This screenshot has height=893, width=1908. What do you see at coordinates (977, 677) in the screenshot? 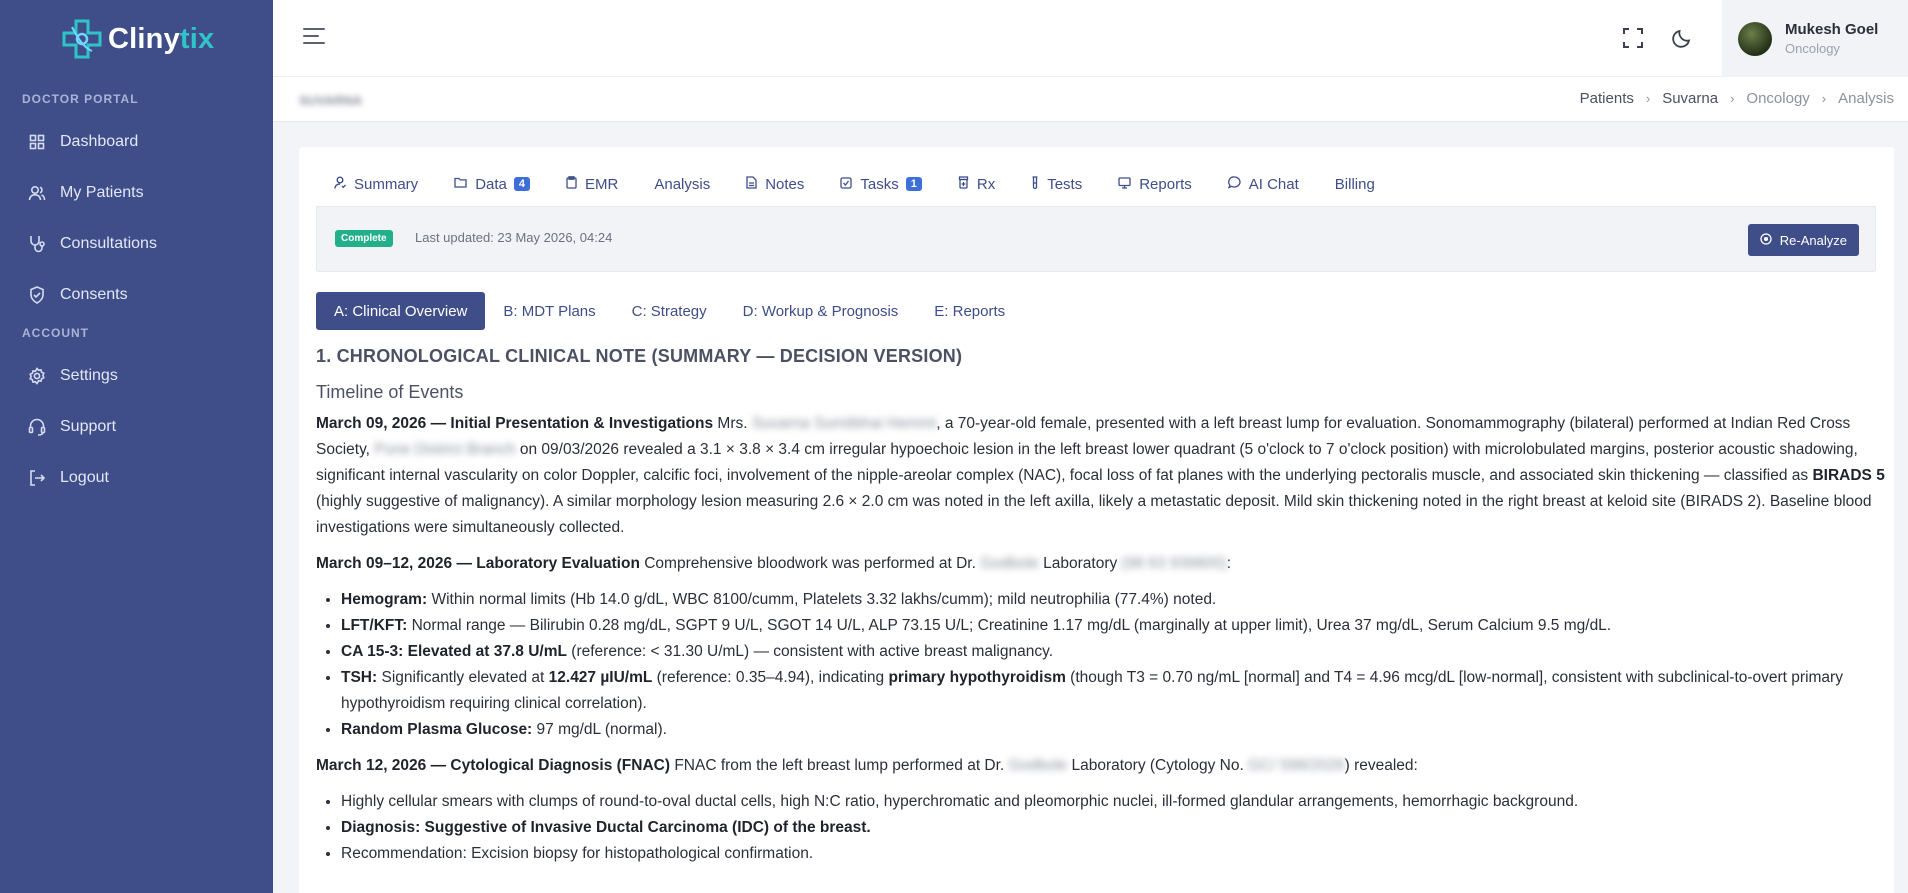
I see `lab-value-bold: primary hypothyroidism` at bounding box center [977, 677].